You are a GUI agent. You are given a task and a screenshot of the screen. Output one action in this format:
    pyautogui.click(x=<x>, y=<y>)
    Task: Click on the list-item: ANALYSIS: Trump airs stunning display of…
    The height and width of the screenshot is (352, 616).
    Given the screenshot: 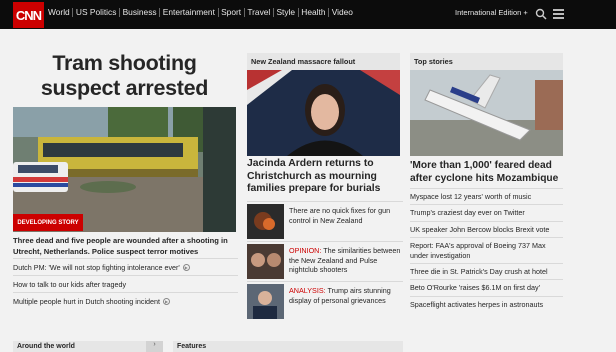 What is the action you would take?
    pyautogui.click(x=325, y=301)
    